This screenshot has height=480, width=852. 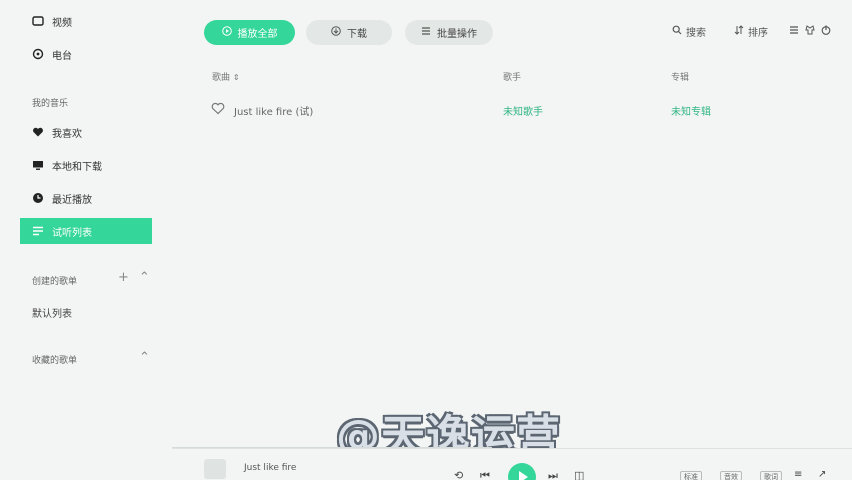 I want to click on sidebar-item-label: 本地和下载, so click(x=77, y=167).